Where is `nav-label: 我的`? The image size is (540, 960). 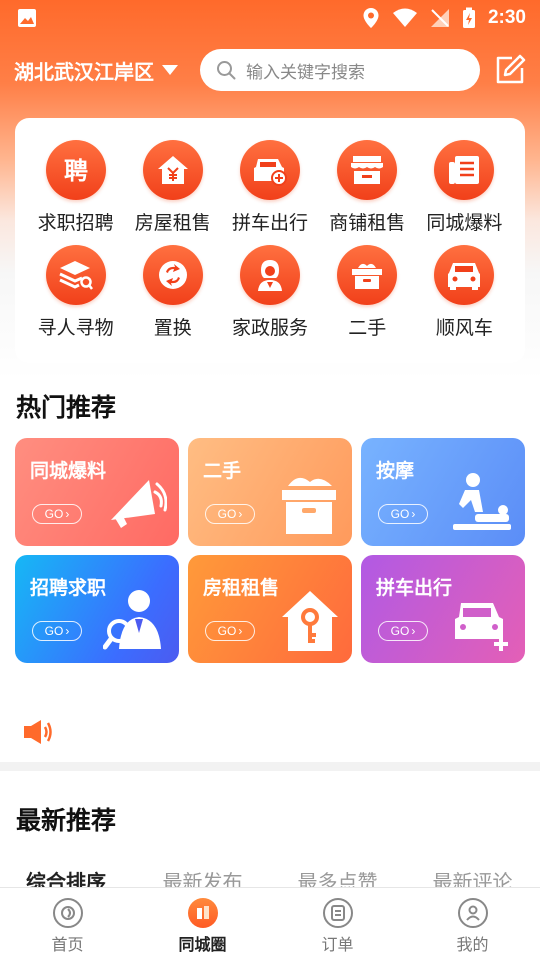
nav-label: 我的 is located at coordinates (472, 945).